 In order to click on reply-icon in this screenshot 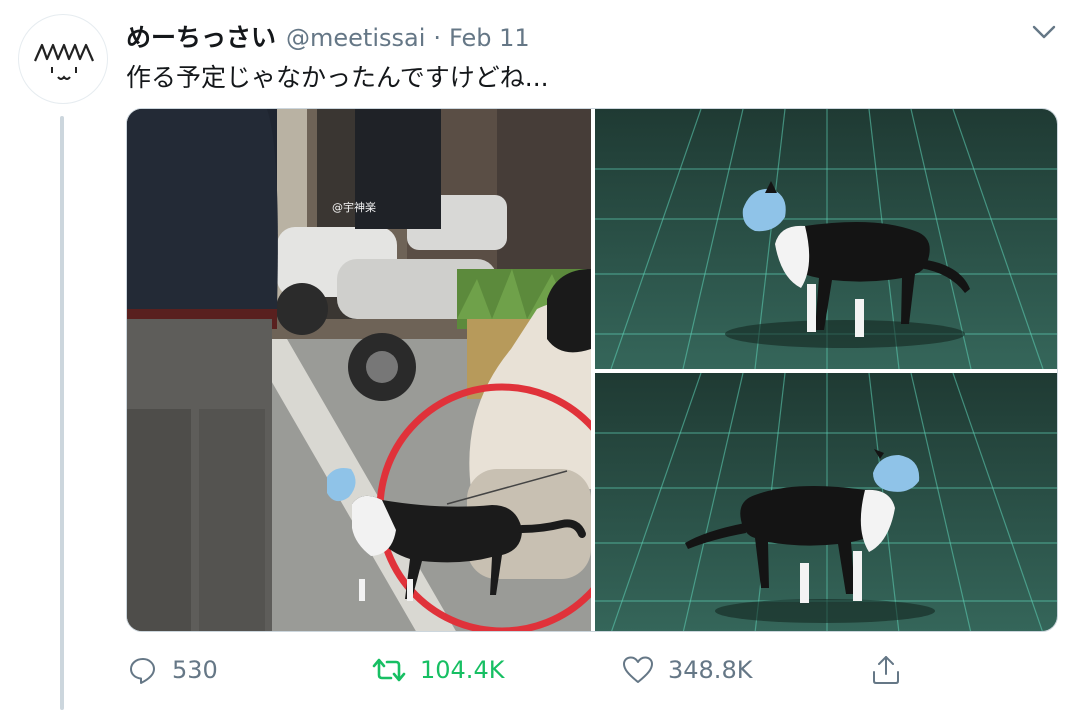, I will do `click(142, 671)`.